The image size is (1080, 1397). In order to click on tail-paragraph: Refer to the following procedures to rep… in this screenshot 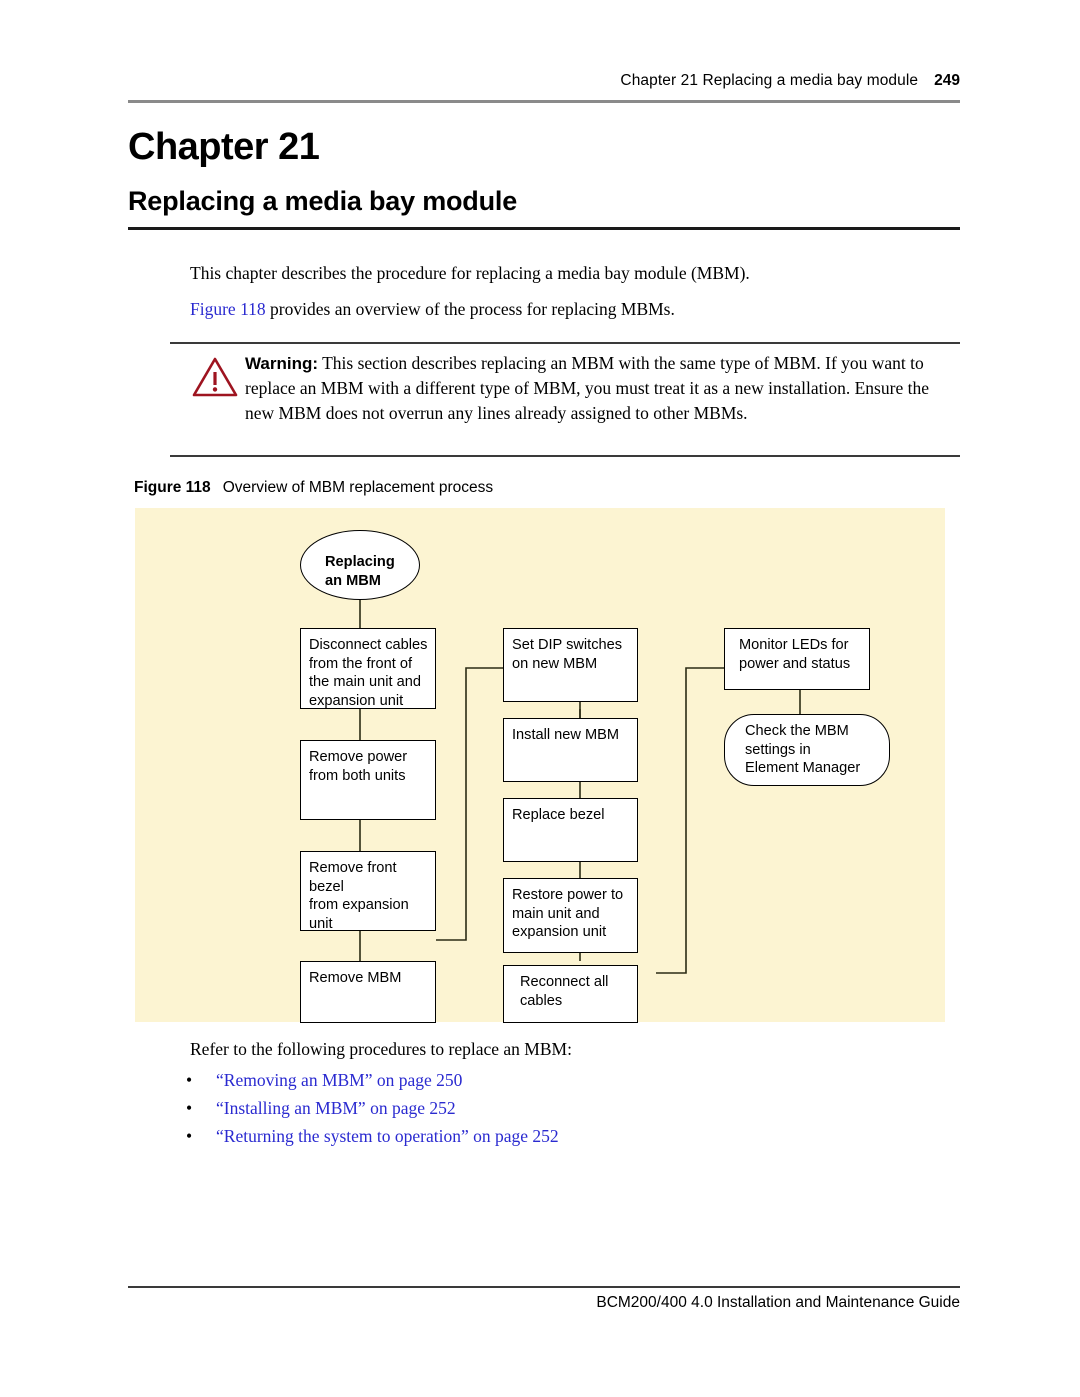, I will do `click(381, 1049)`.